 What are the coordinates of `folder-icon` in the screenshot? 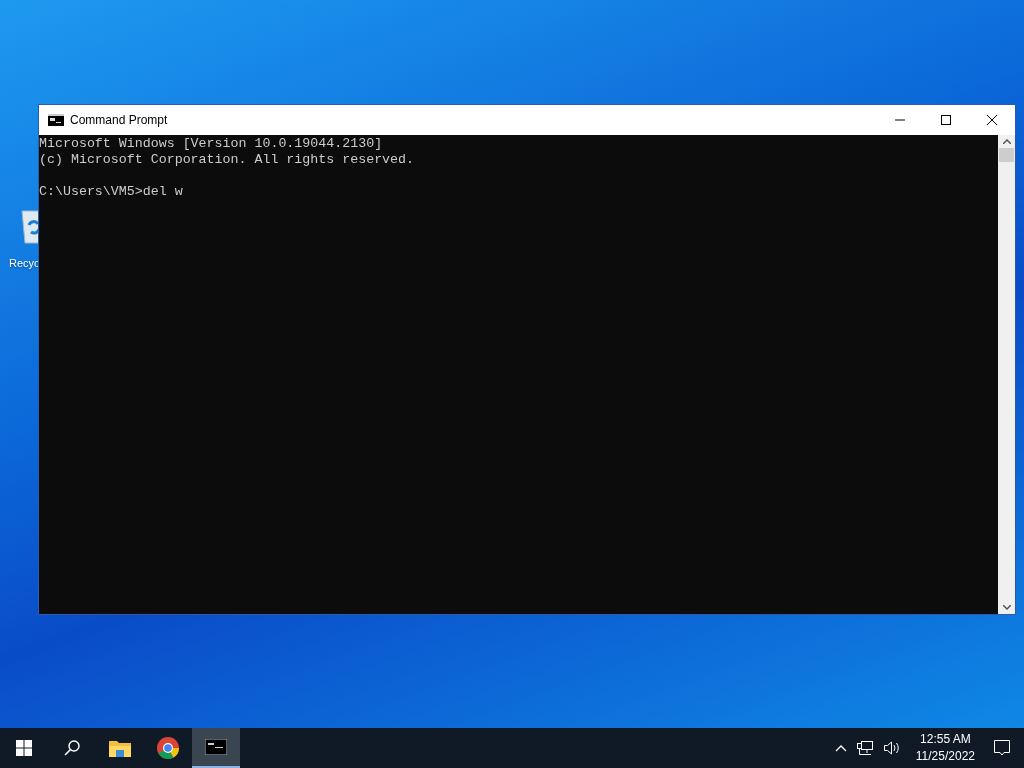 It's located at (120, 748).